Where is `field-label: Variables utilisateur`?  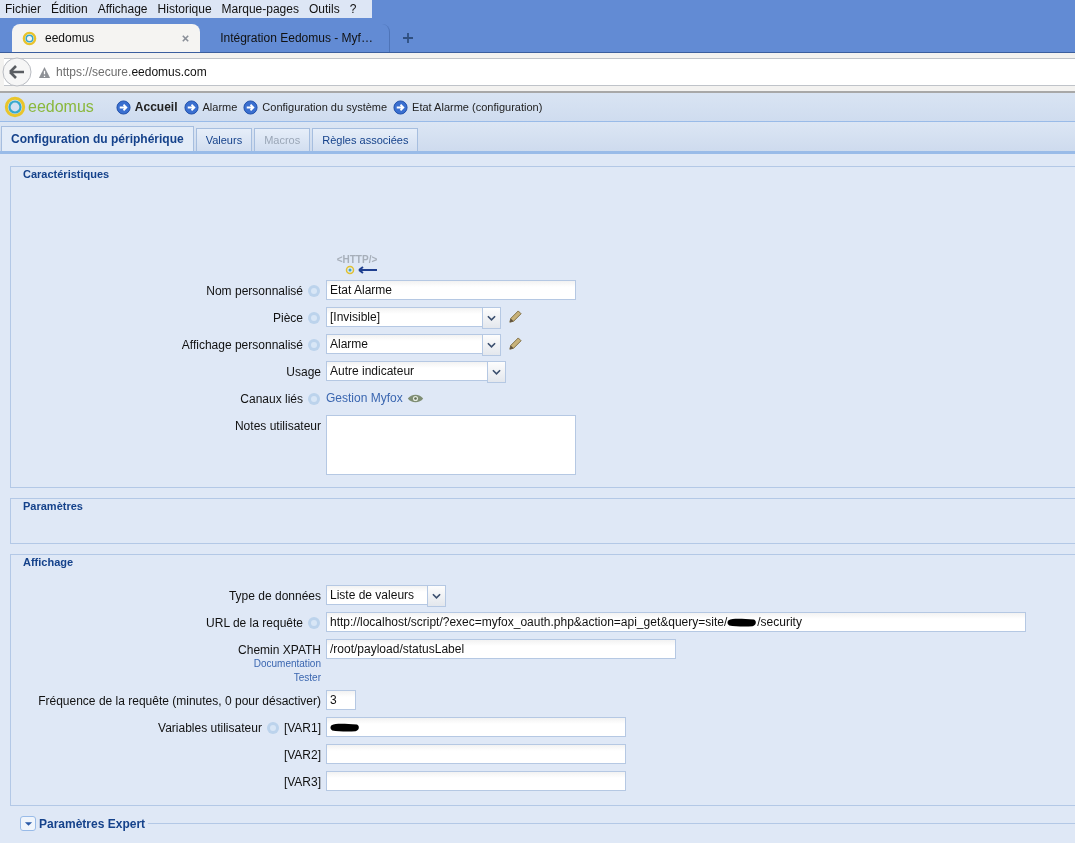 field-label: Variables utilisateur is located at coordinates (210, 728).